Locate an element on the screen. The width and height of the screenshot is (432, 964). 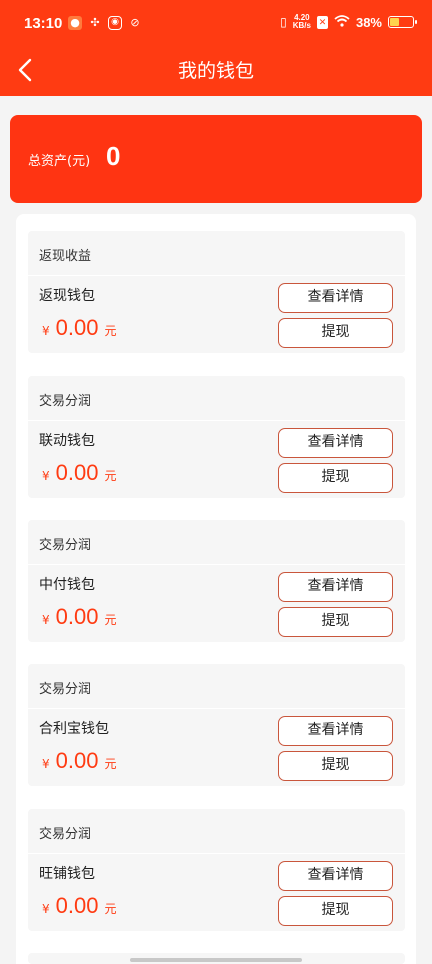
pinwheel-icon: ✣ is located at coordinates (95, 22).